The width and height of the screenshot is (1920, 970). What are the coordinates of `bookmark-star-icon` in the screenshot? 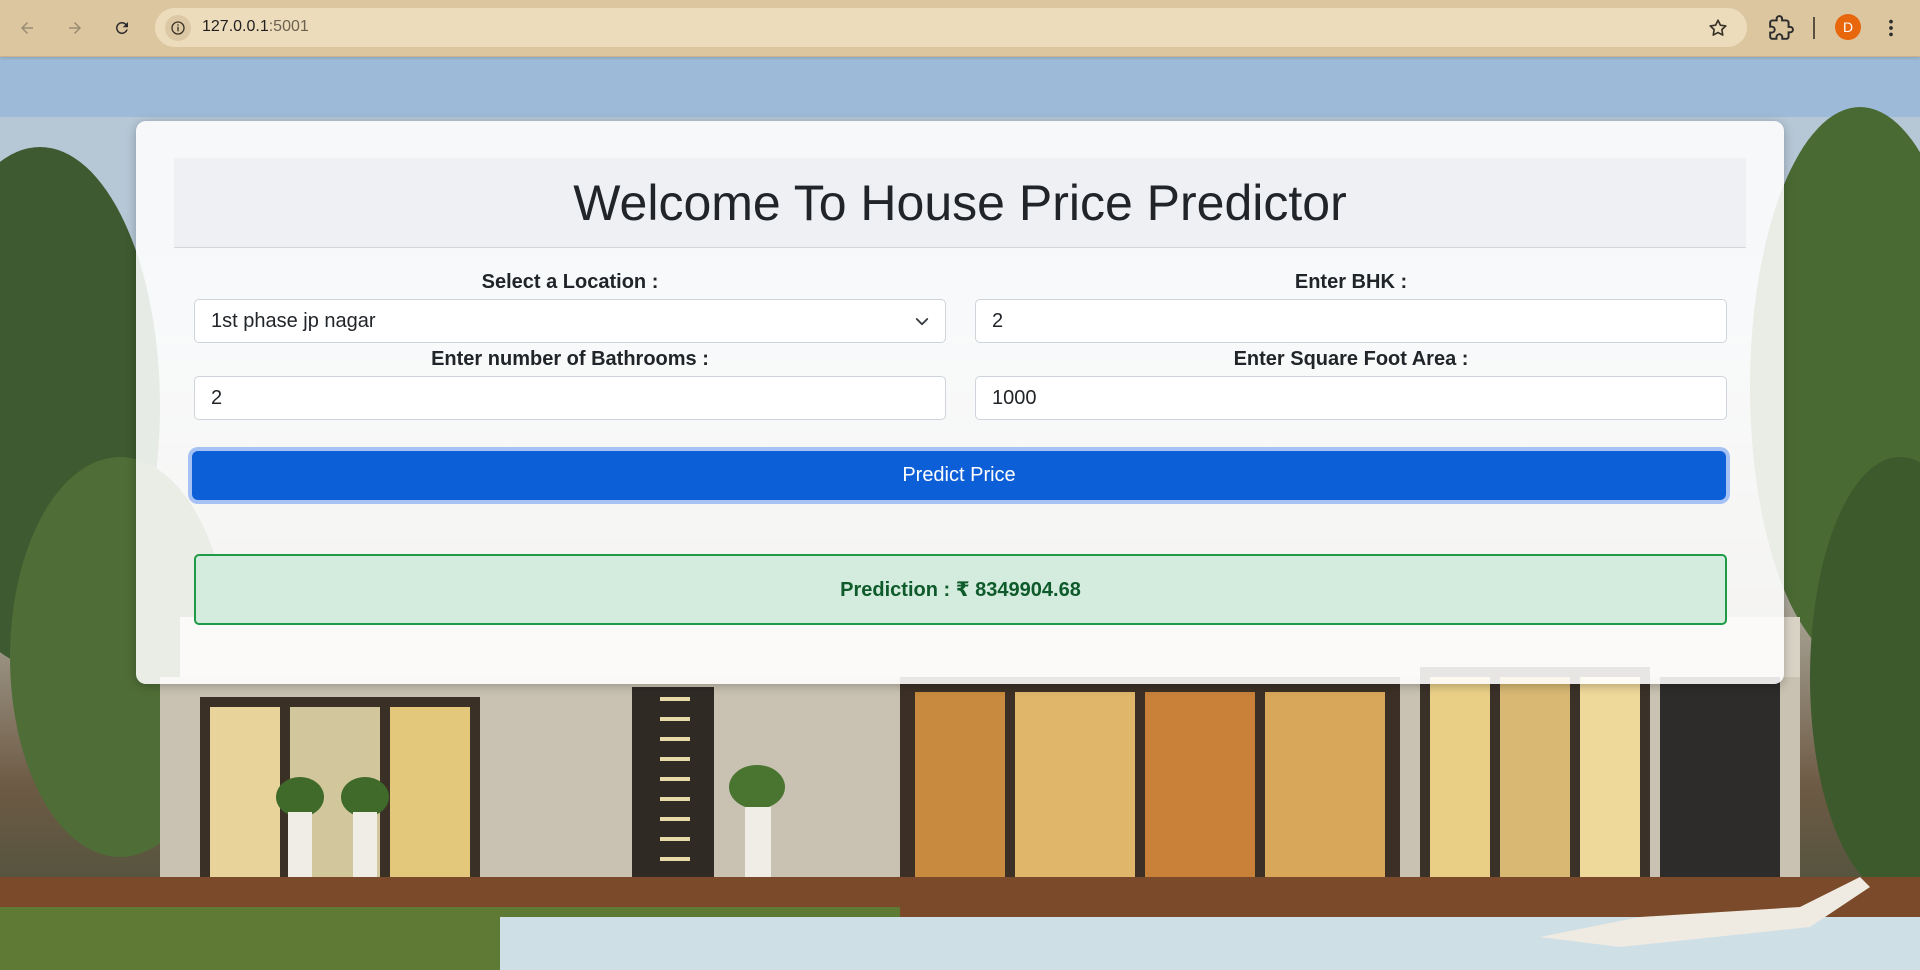 It's located at (1718, 28).